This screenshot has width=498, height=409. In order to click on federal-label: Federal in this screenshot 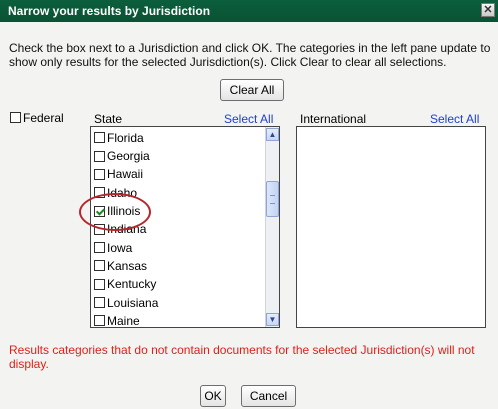, I will do `click(43, 117)`.